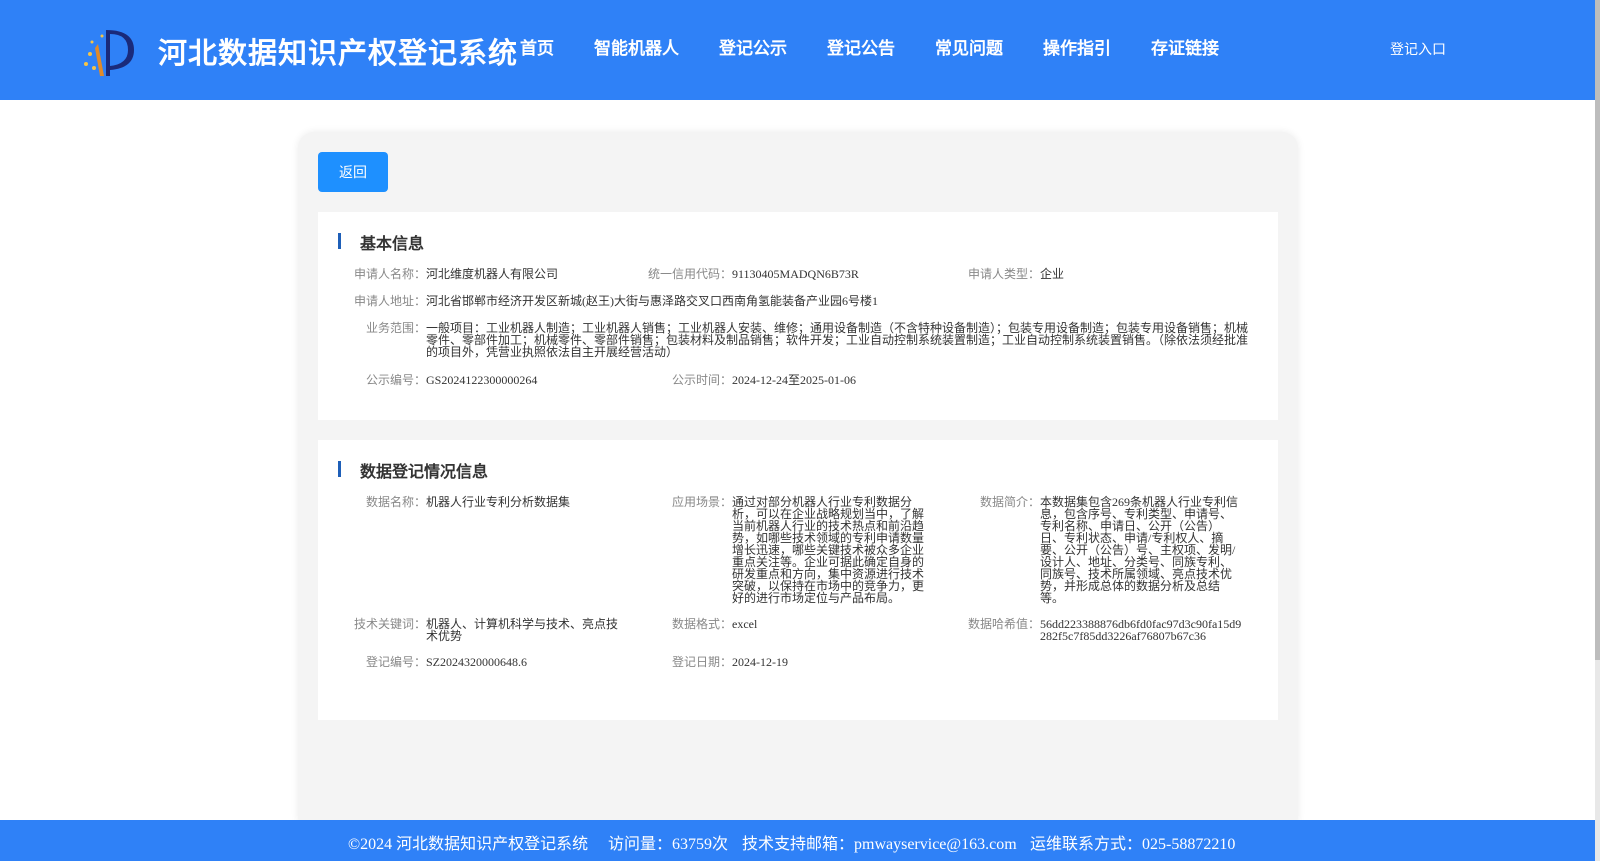 This screenshot has width=1600, height=861. I want to click on data-name-label: 数据名称：, so click(395, 502).